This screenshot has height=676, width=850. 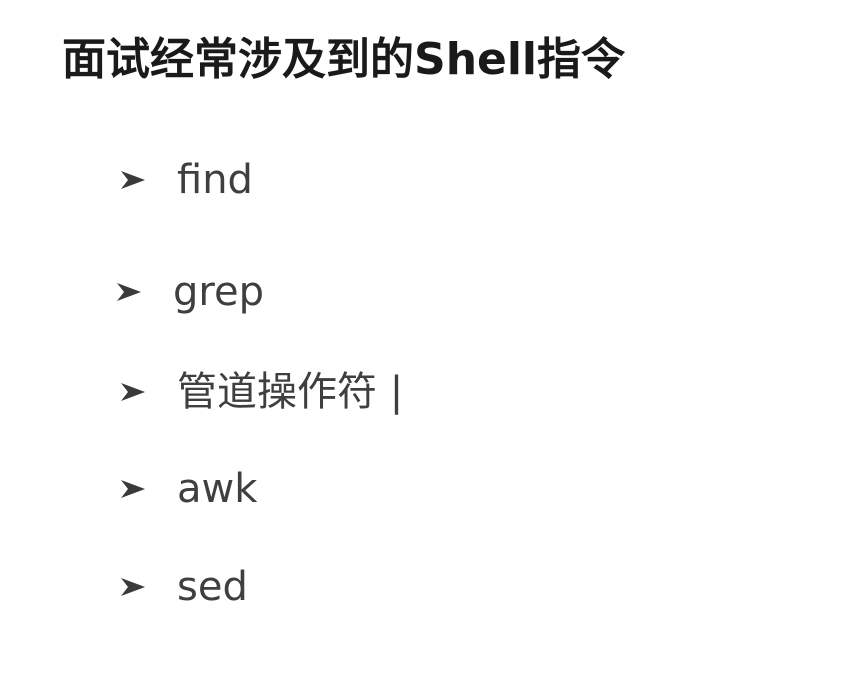 What do you see at coordinates (290, 392) in the screenshot?
I see `bullet-text: 管道操作符 |` at bounding box center [290, 392].